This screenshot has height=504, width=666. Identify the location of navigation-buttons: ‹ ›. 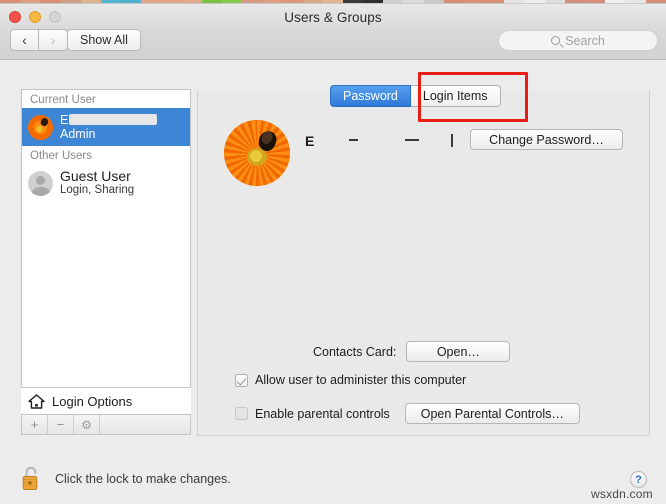
(39, 40).